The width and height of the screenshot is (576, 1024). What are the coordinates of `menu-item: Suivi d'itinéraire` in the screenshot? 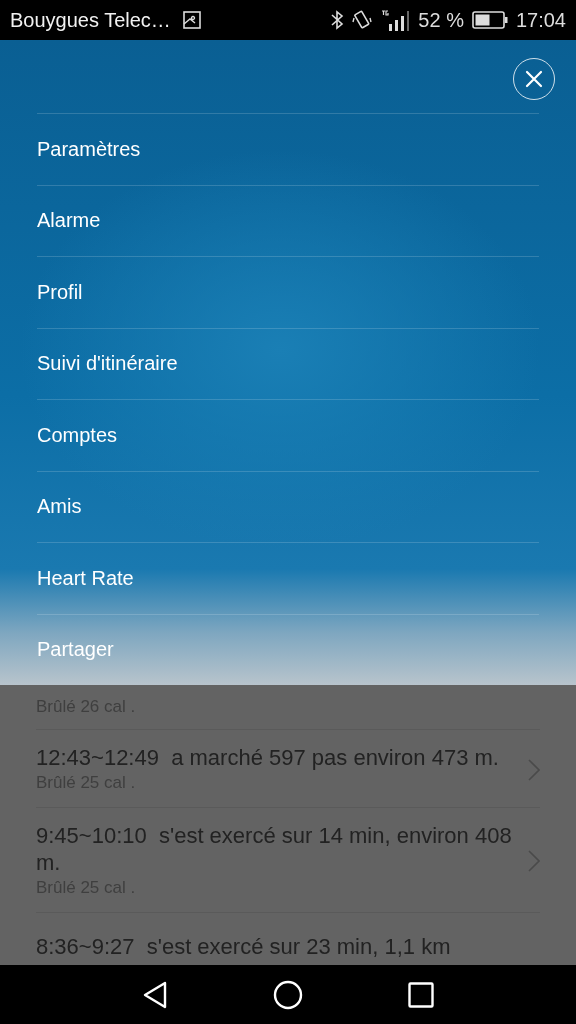 It's located at (288, 363).